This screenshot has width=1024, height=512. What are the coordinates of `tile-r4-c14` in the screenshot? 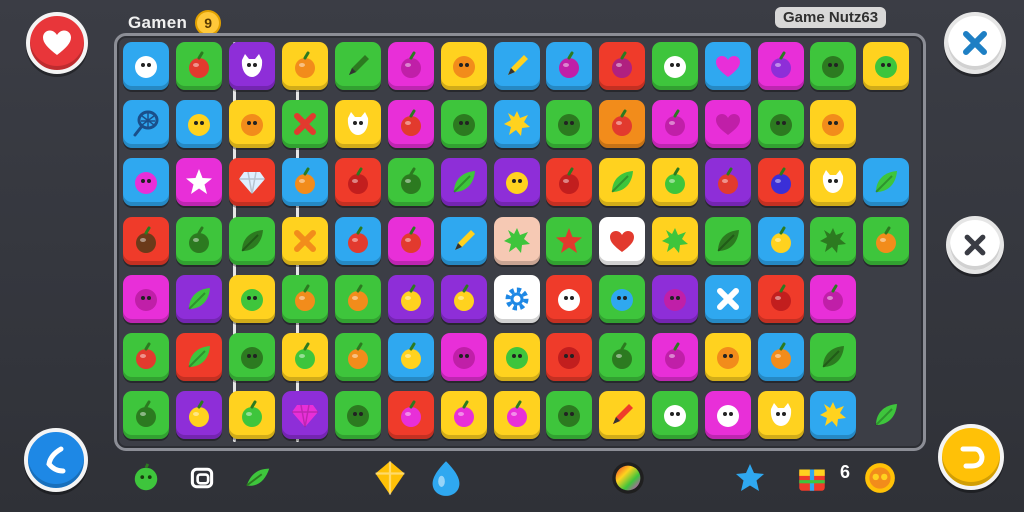 It's located at (833, 240).